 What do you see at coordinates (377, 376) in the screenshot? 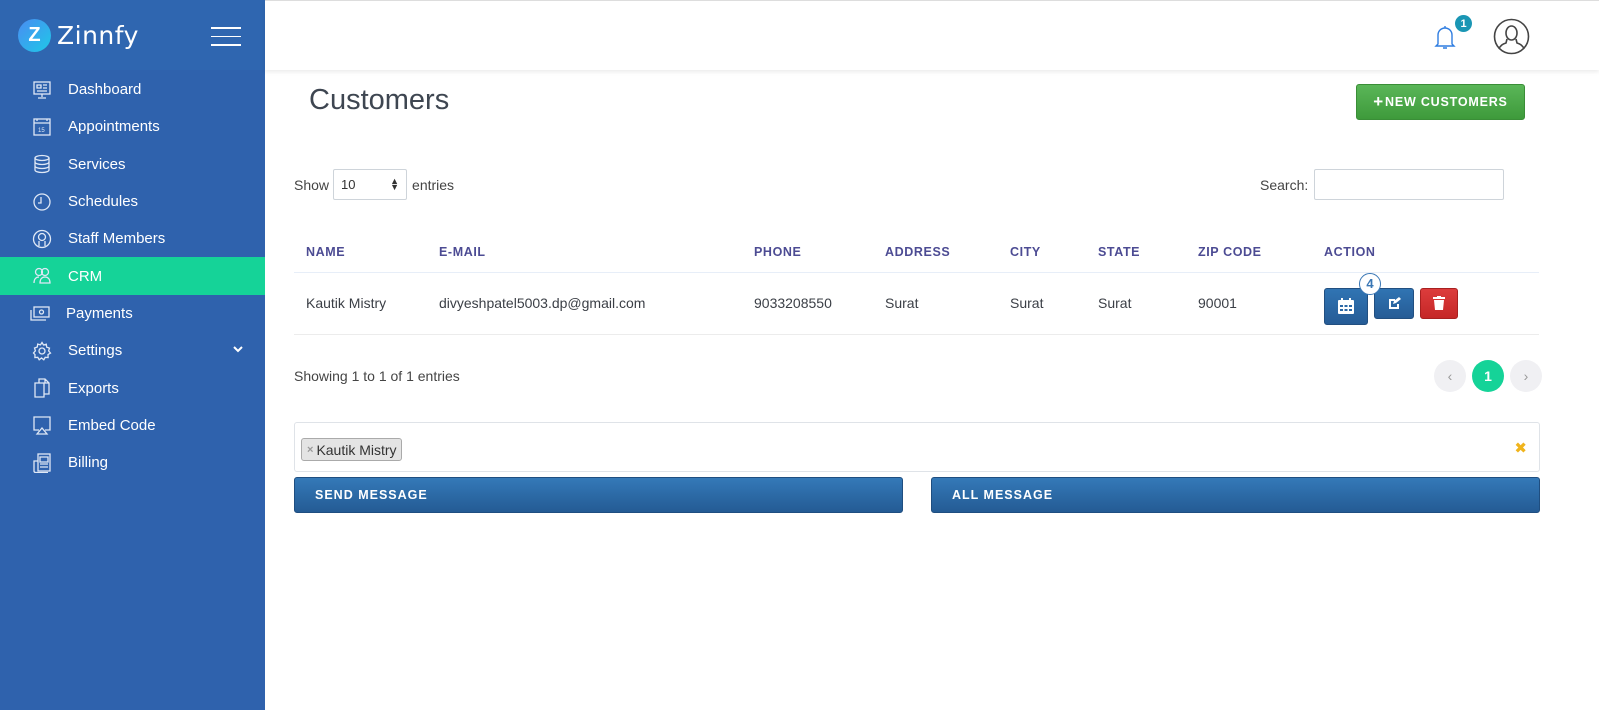
I see `table-info: Showing 1 to 1 of 1 entries` at bounding box center [377, 376].